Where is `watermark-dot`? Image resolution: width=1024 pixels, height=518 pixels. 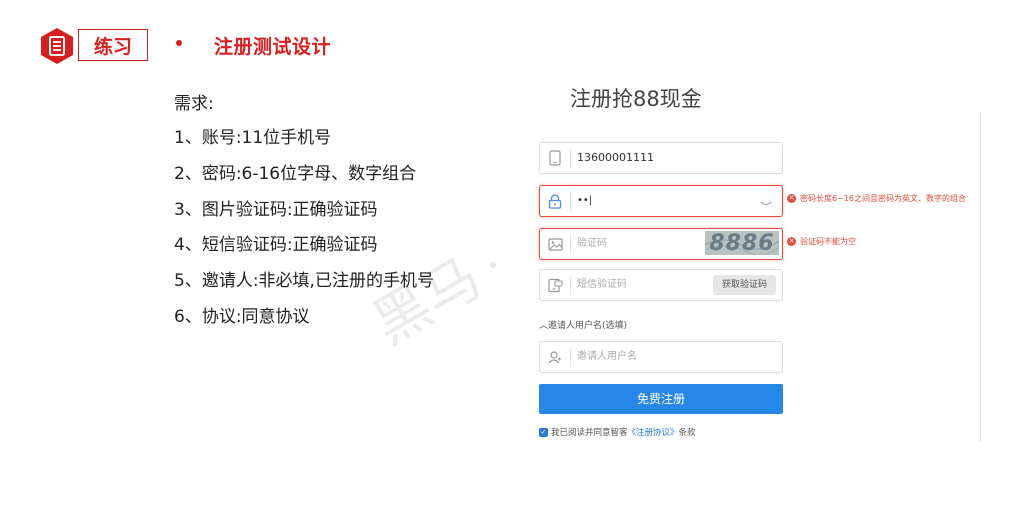 watermark-dot is located at coordinates (493, 265).